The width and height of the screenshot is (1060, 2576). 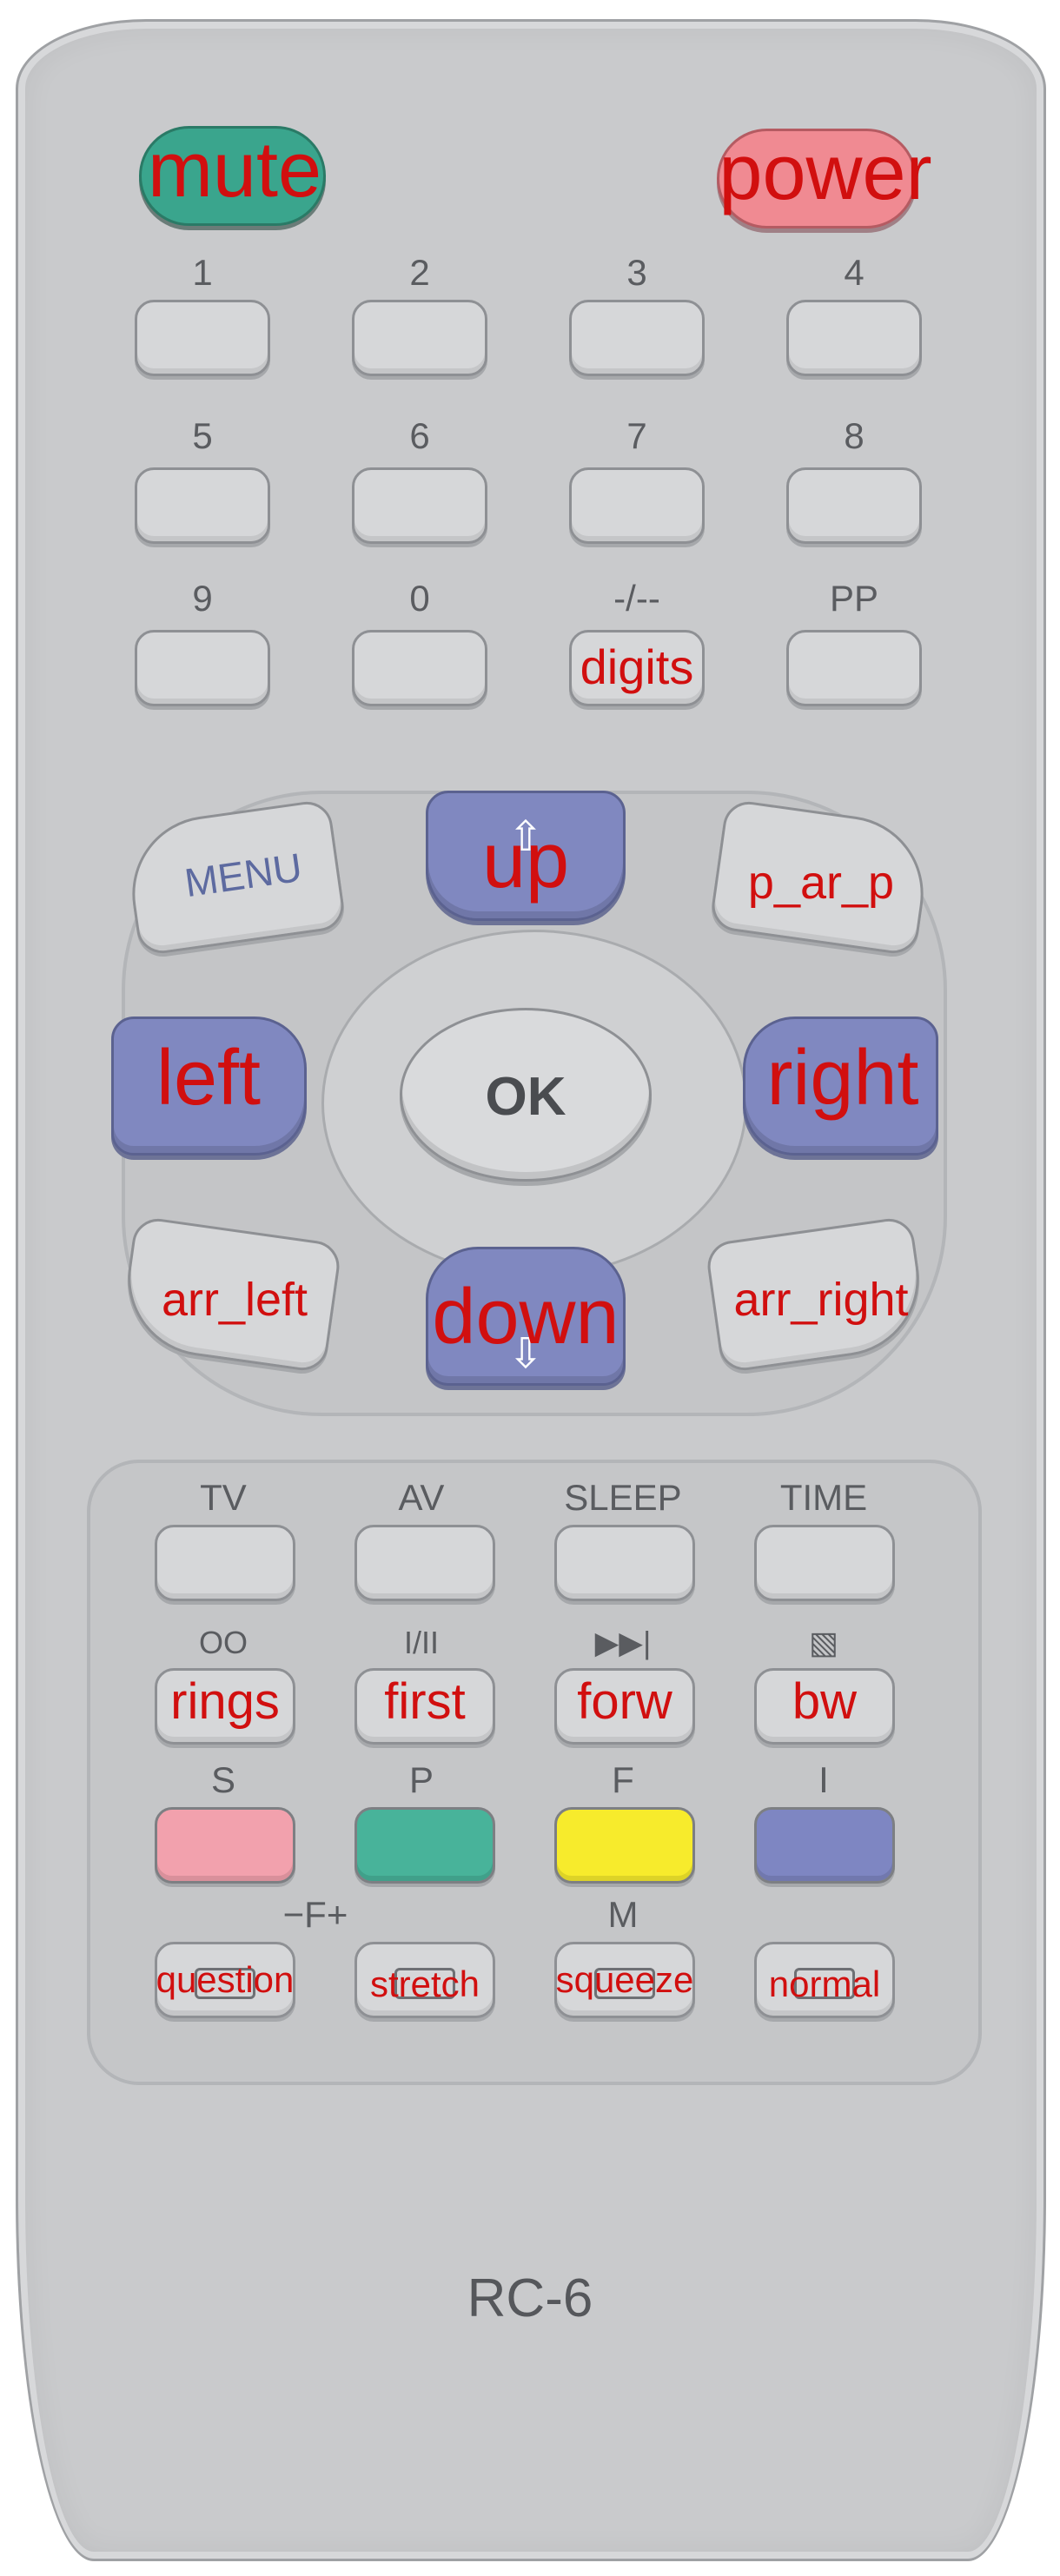 I want to click on digit-label-9: 9, so click(x=202, y=598).